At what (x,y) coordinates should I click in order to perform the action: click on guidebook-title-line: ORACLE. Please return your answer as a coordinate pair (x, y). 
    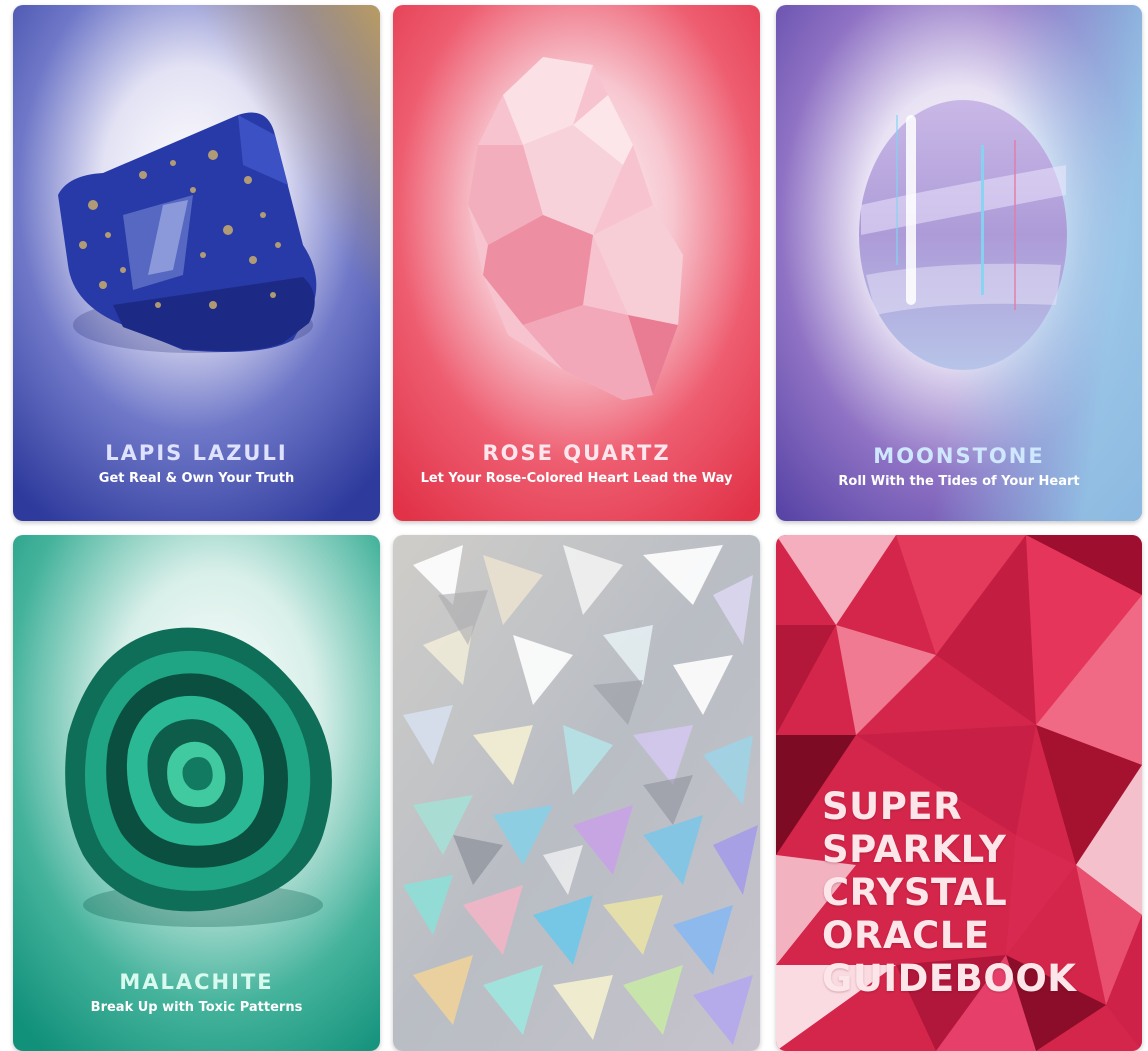
    Looking at the image, I should click on (906, 935).